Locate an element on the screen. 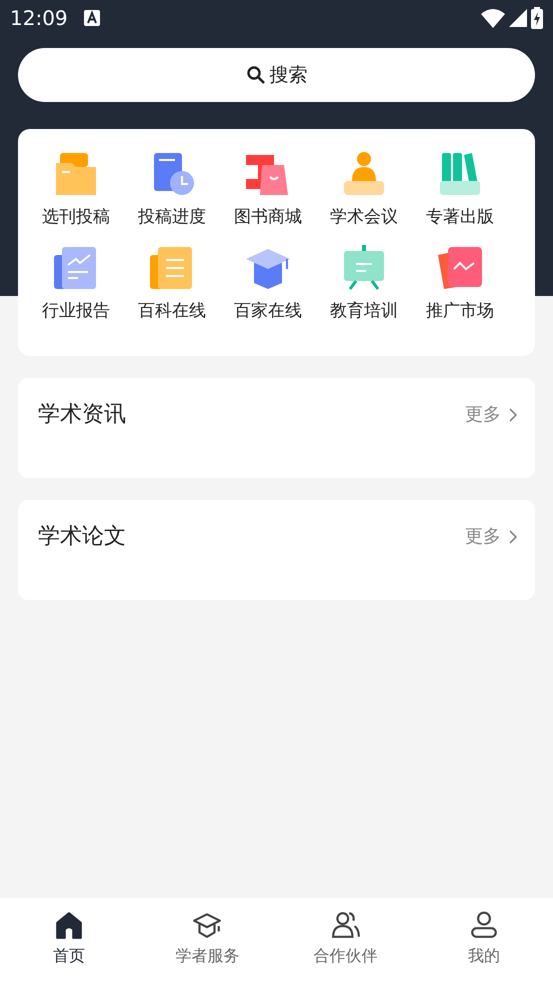 This screenshot has height=984, width=553. nav-tab: 我的 is located at coordinates (483, 941).